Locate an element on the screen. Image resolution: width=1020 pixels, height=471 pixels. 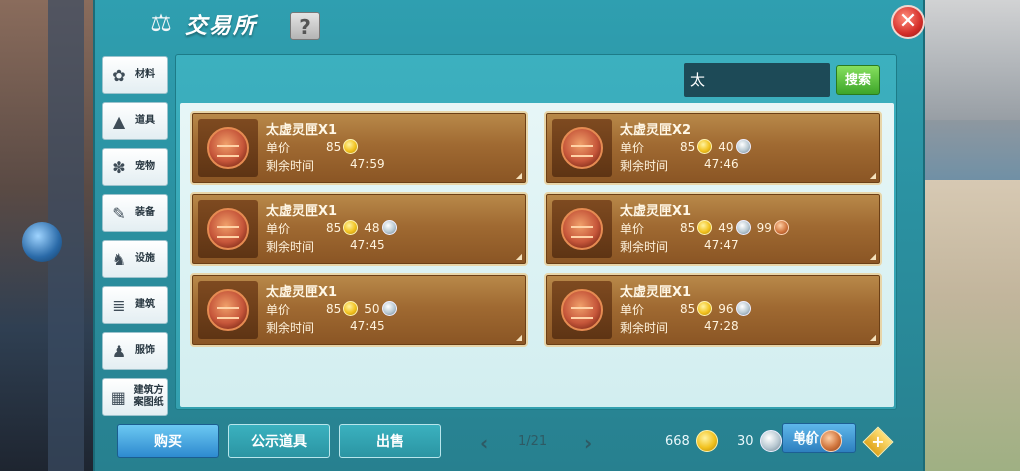
tab-public-items: 公示道具 is located at coordinates (279, 441).